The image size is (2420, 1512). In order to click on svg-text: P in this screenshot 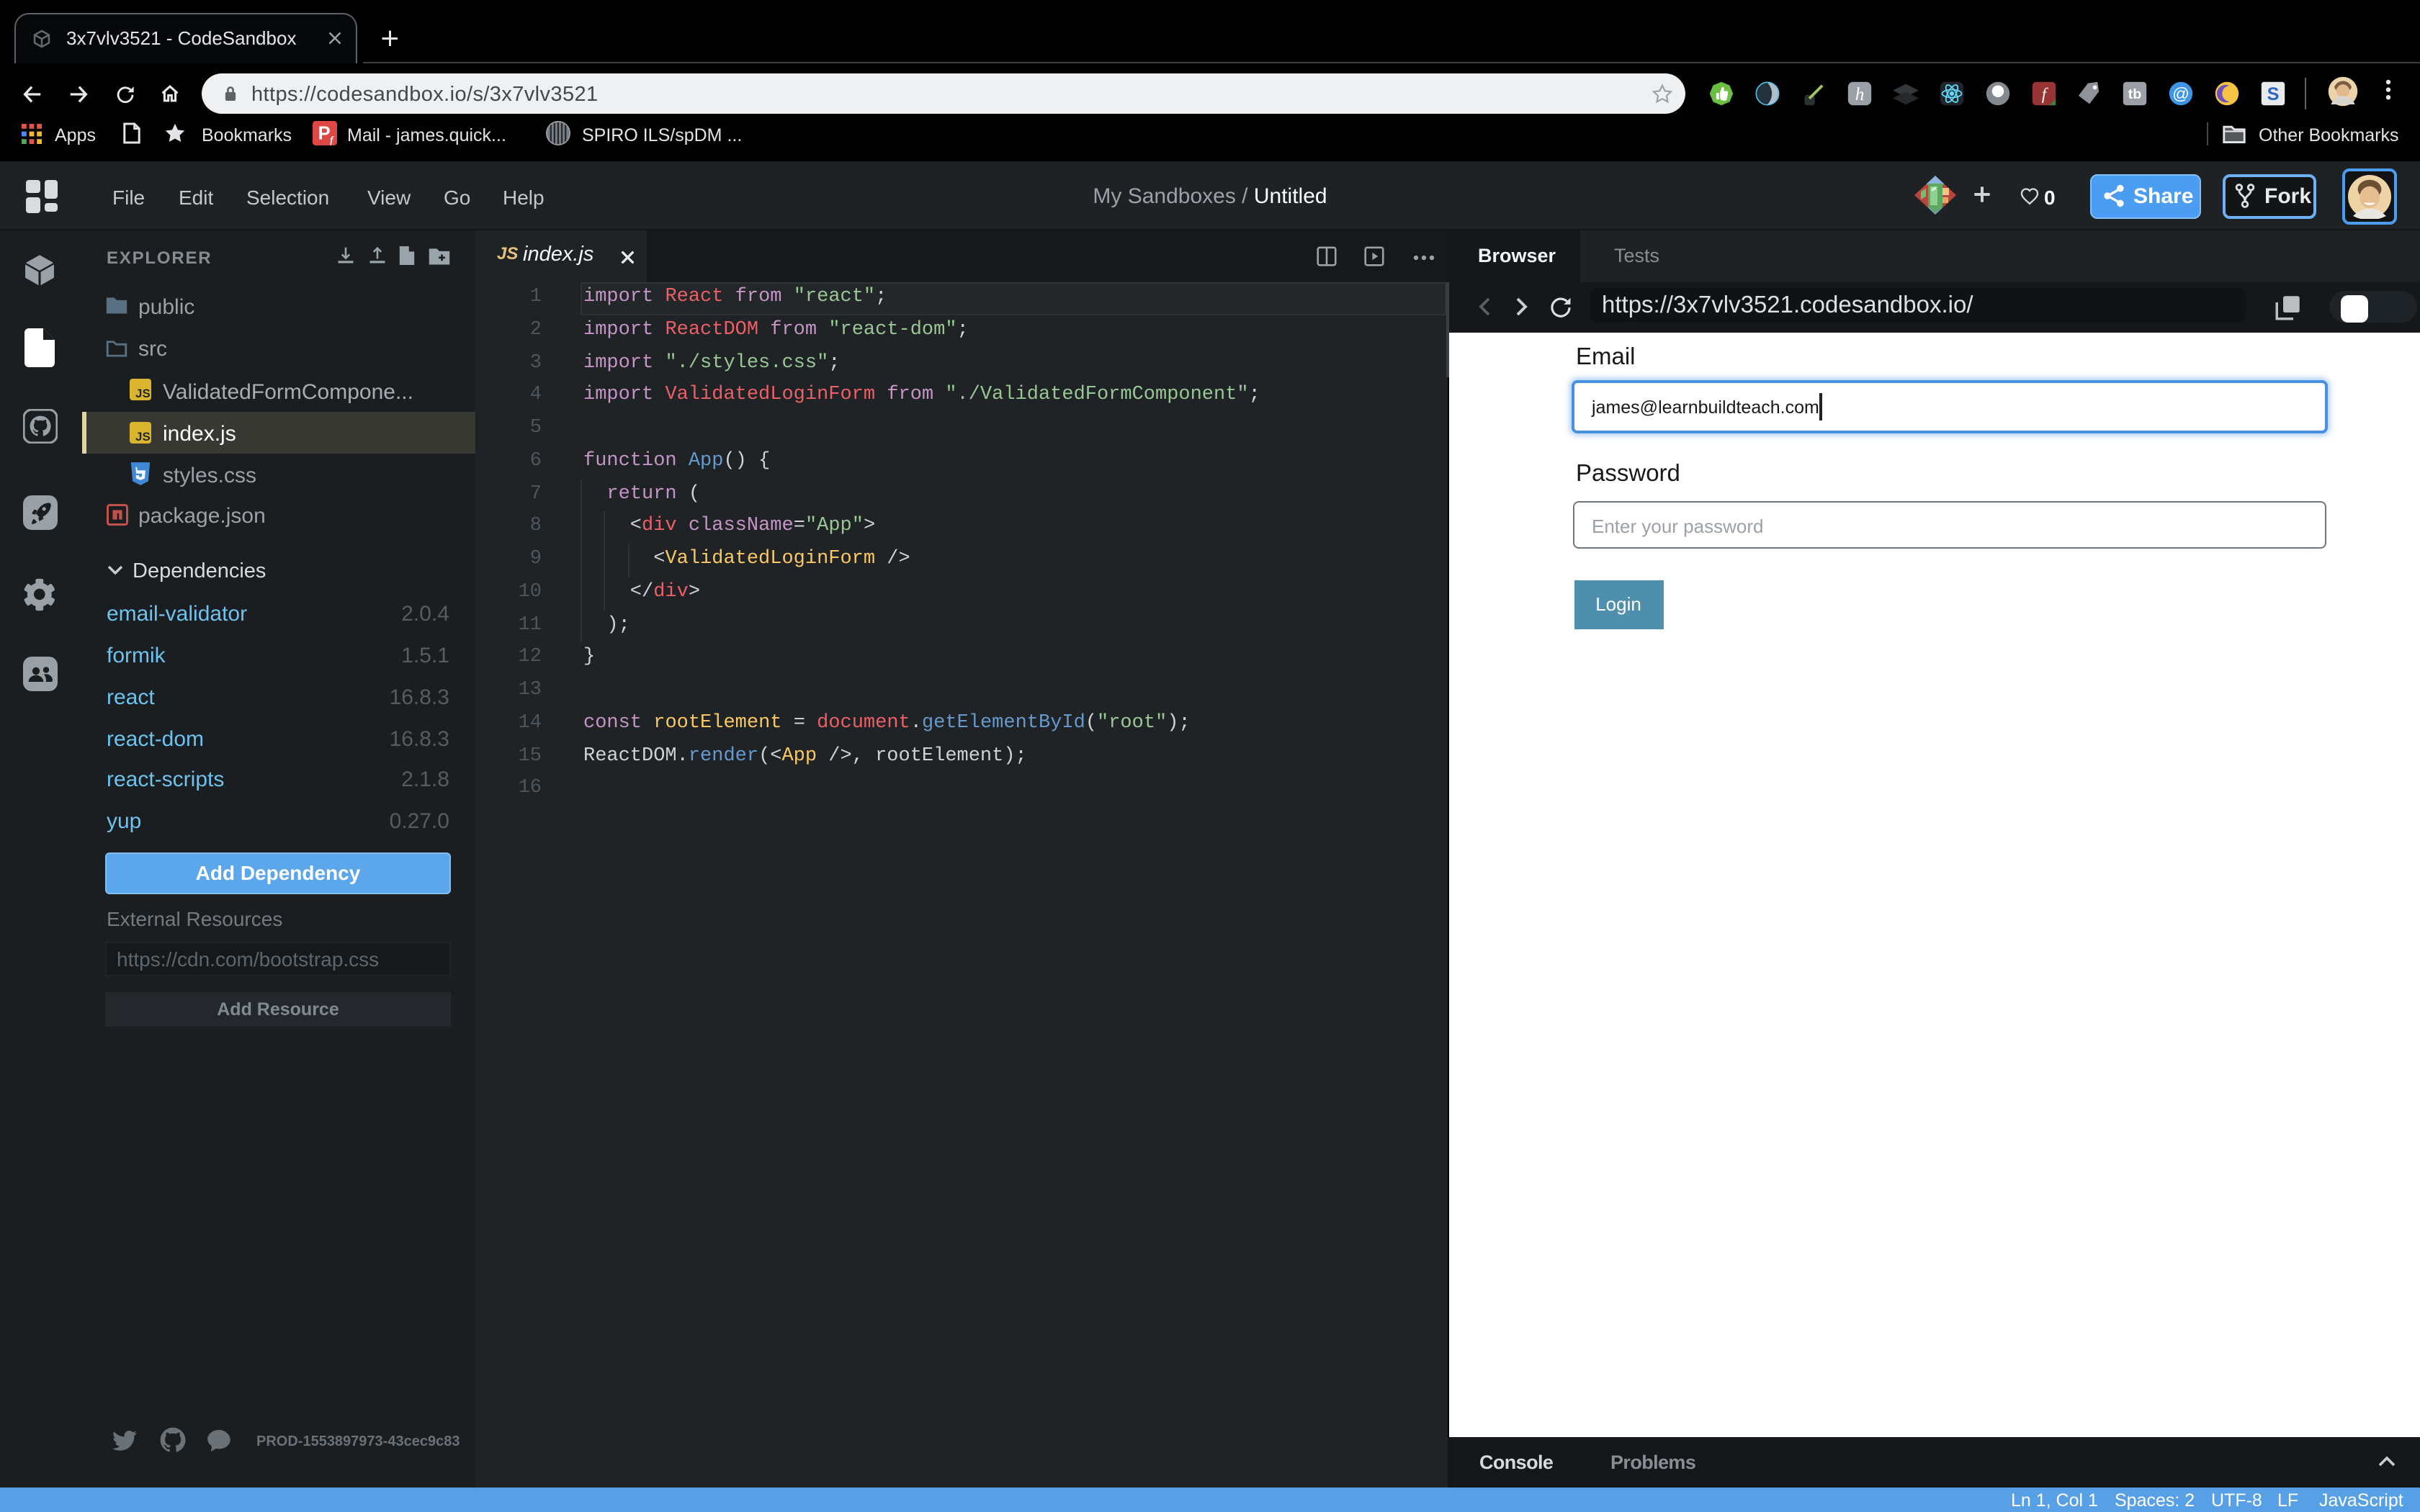, I will do `click(324, 134)`.